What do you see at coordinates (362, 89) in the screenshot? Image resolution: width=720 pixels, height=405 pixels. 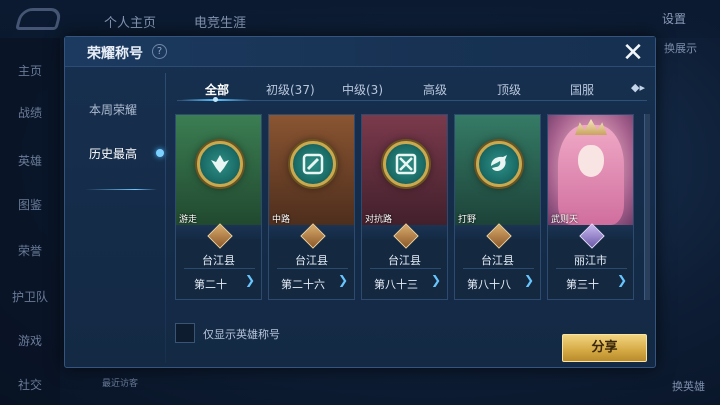 I see `tab-intermediate: 中级(3)` at bounding box center [362, 89].